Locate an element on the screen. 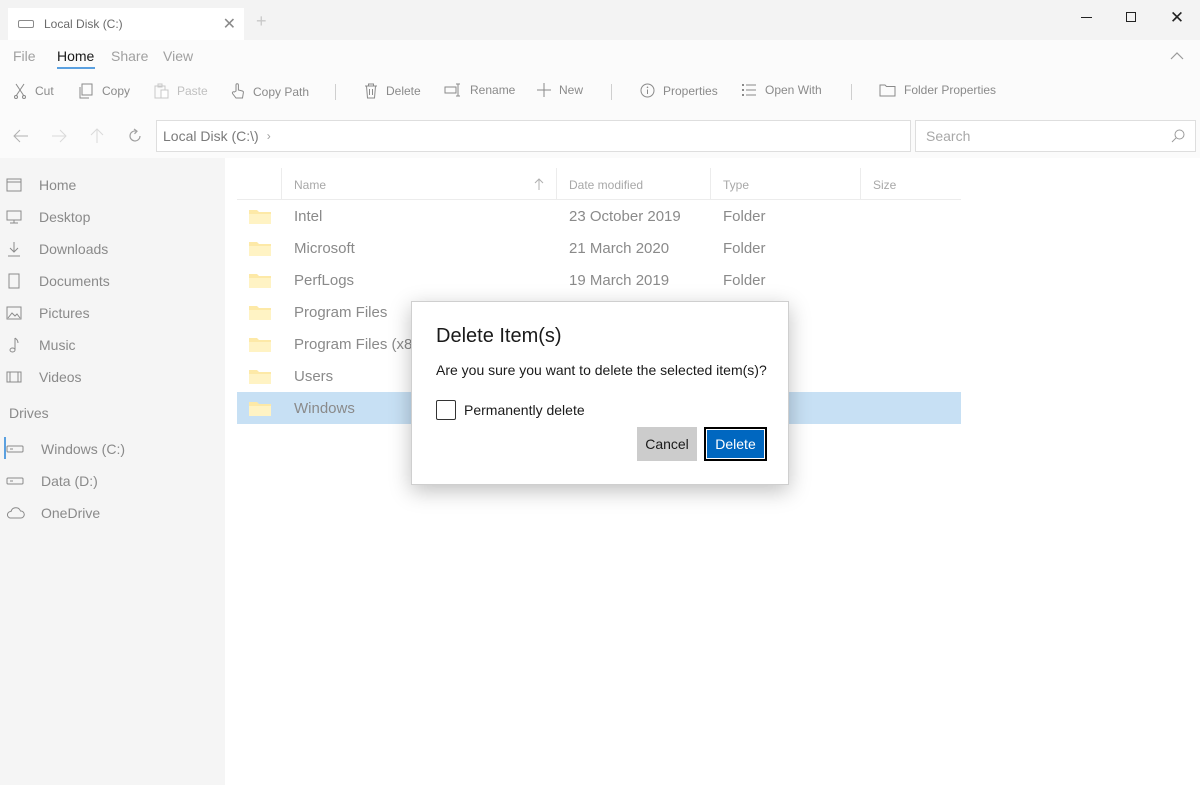 Image resolution: width=1200 pixels, height=785 pixels. arrow-right-icon is located at coordinates (59, 136).